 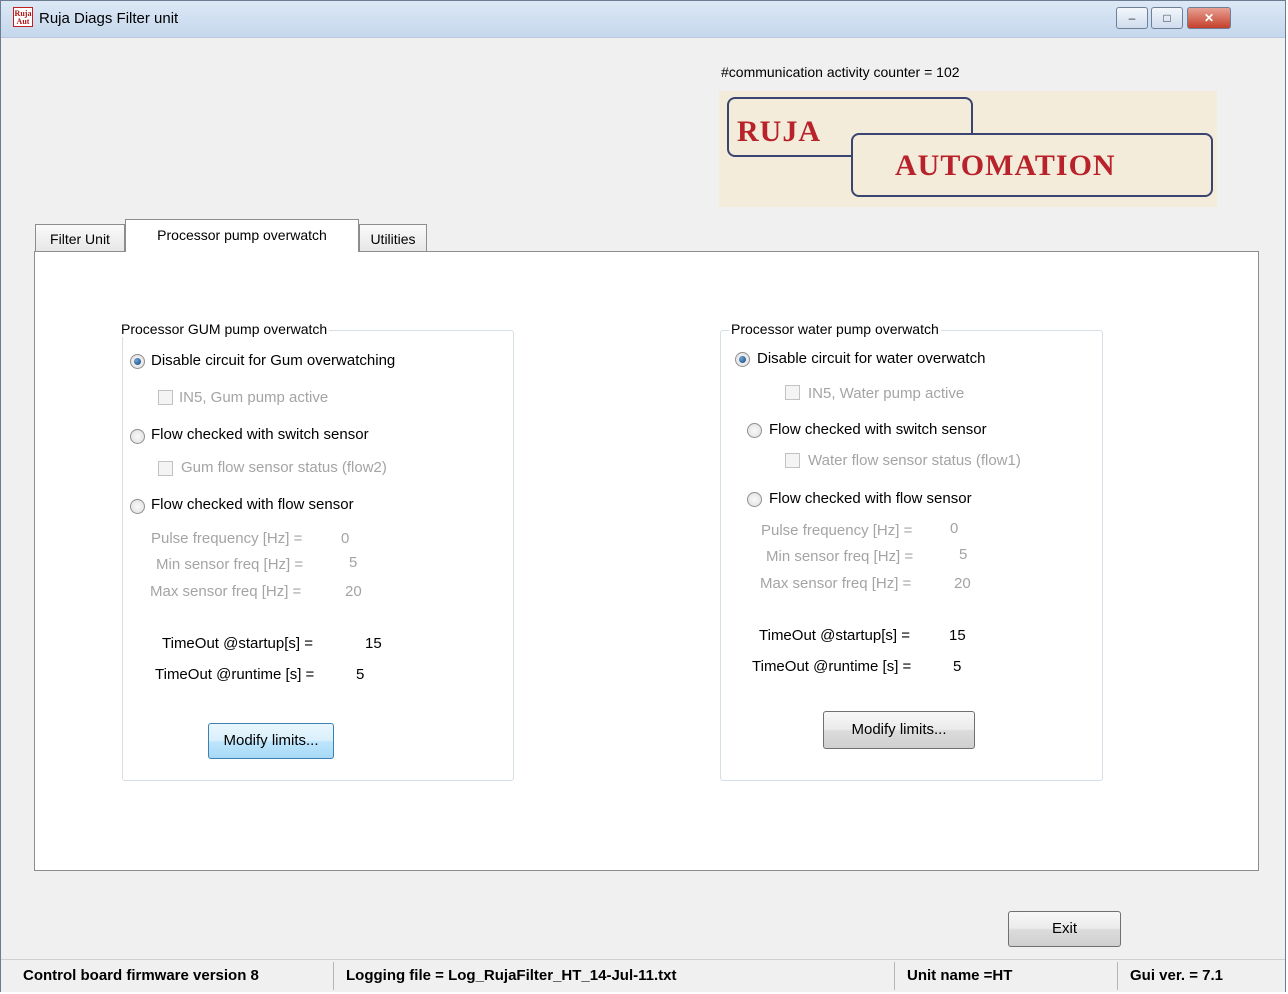 I want to click on gum-min-freq-label: Min sensor freq [Hz] =, so click(x=230, y=564).